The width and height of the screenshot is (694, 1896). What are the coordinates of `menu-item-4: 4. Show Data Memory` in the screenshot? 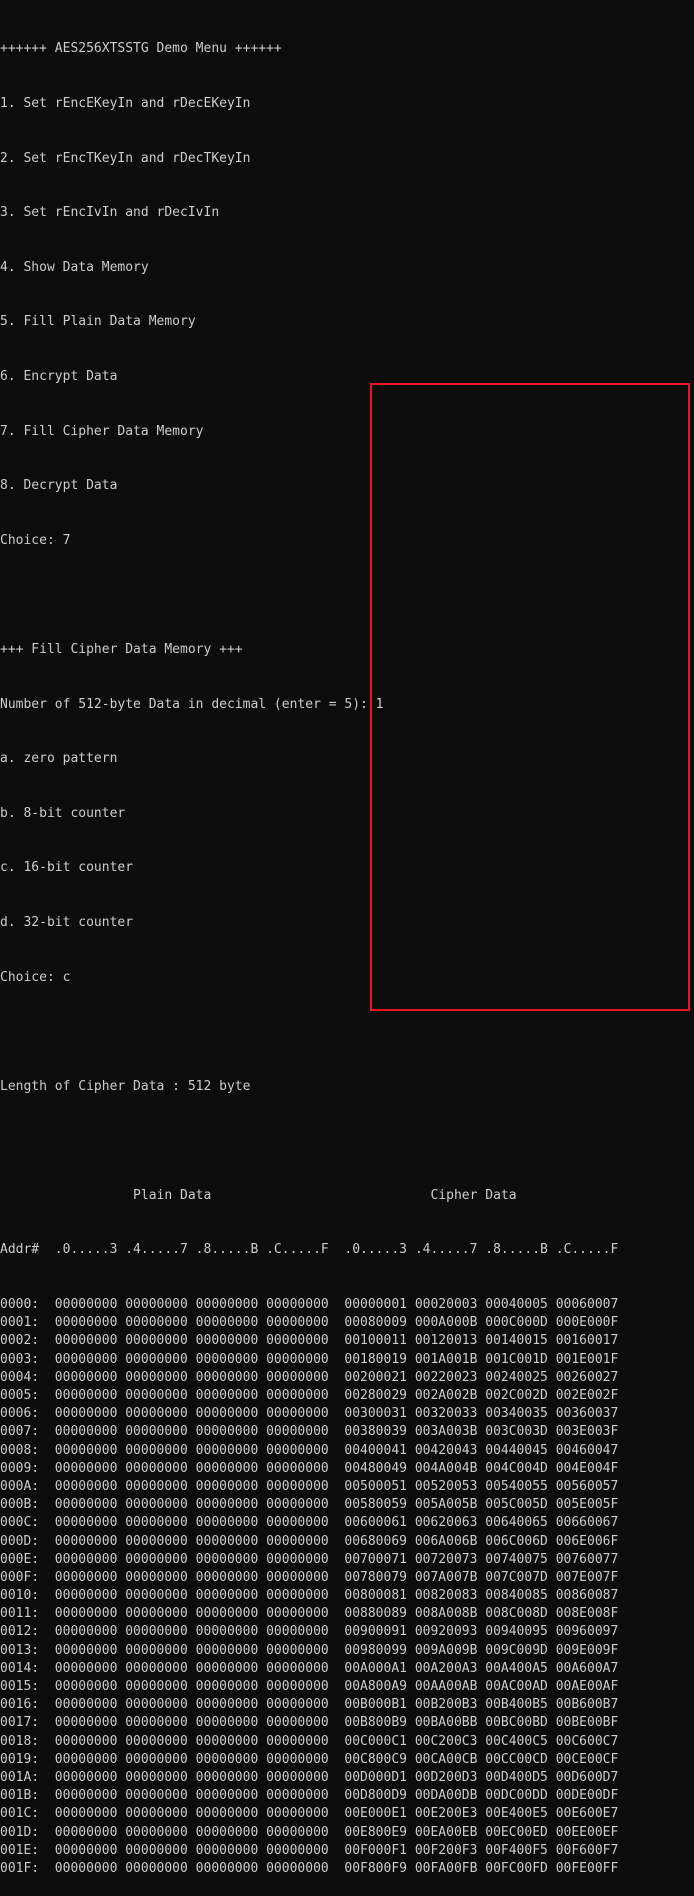 It's located at (74, 267).